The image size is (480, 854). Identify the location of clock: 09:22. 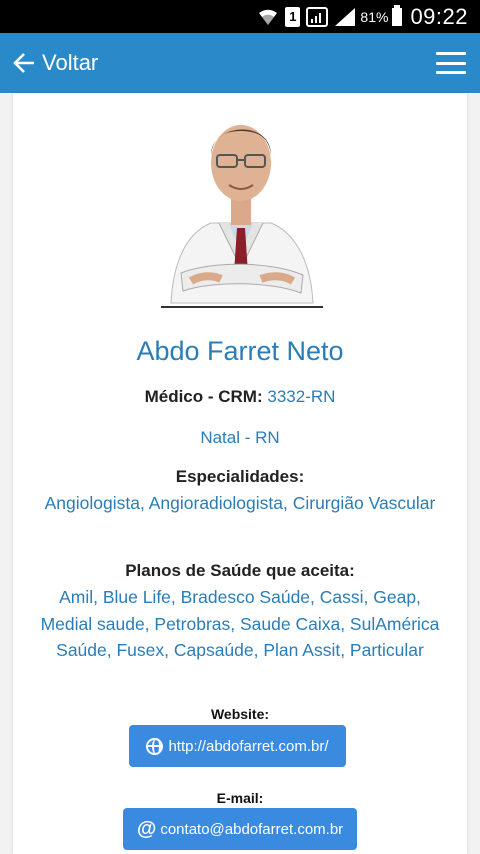
(439, 16).